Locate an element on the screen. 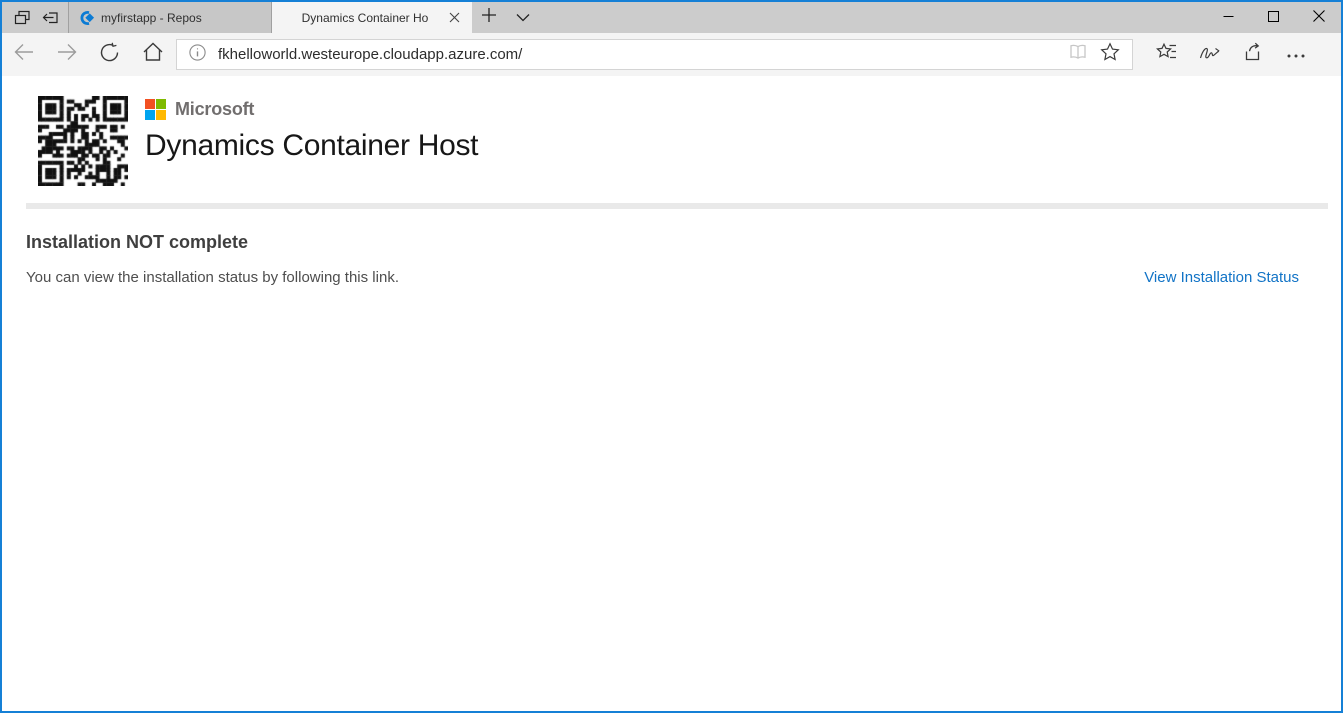 The image size is (1343, 713). title-block: Microsoft Dynamics Container Host is located at coordinates (312, 141).